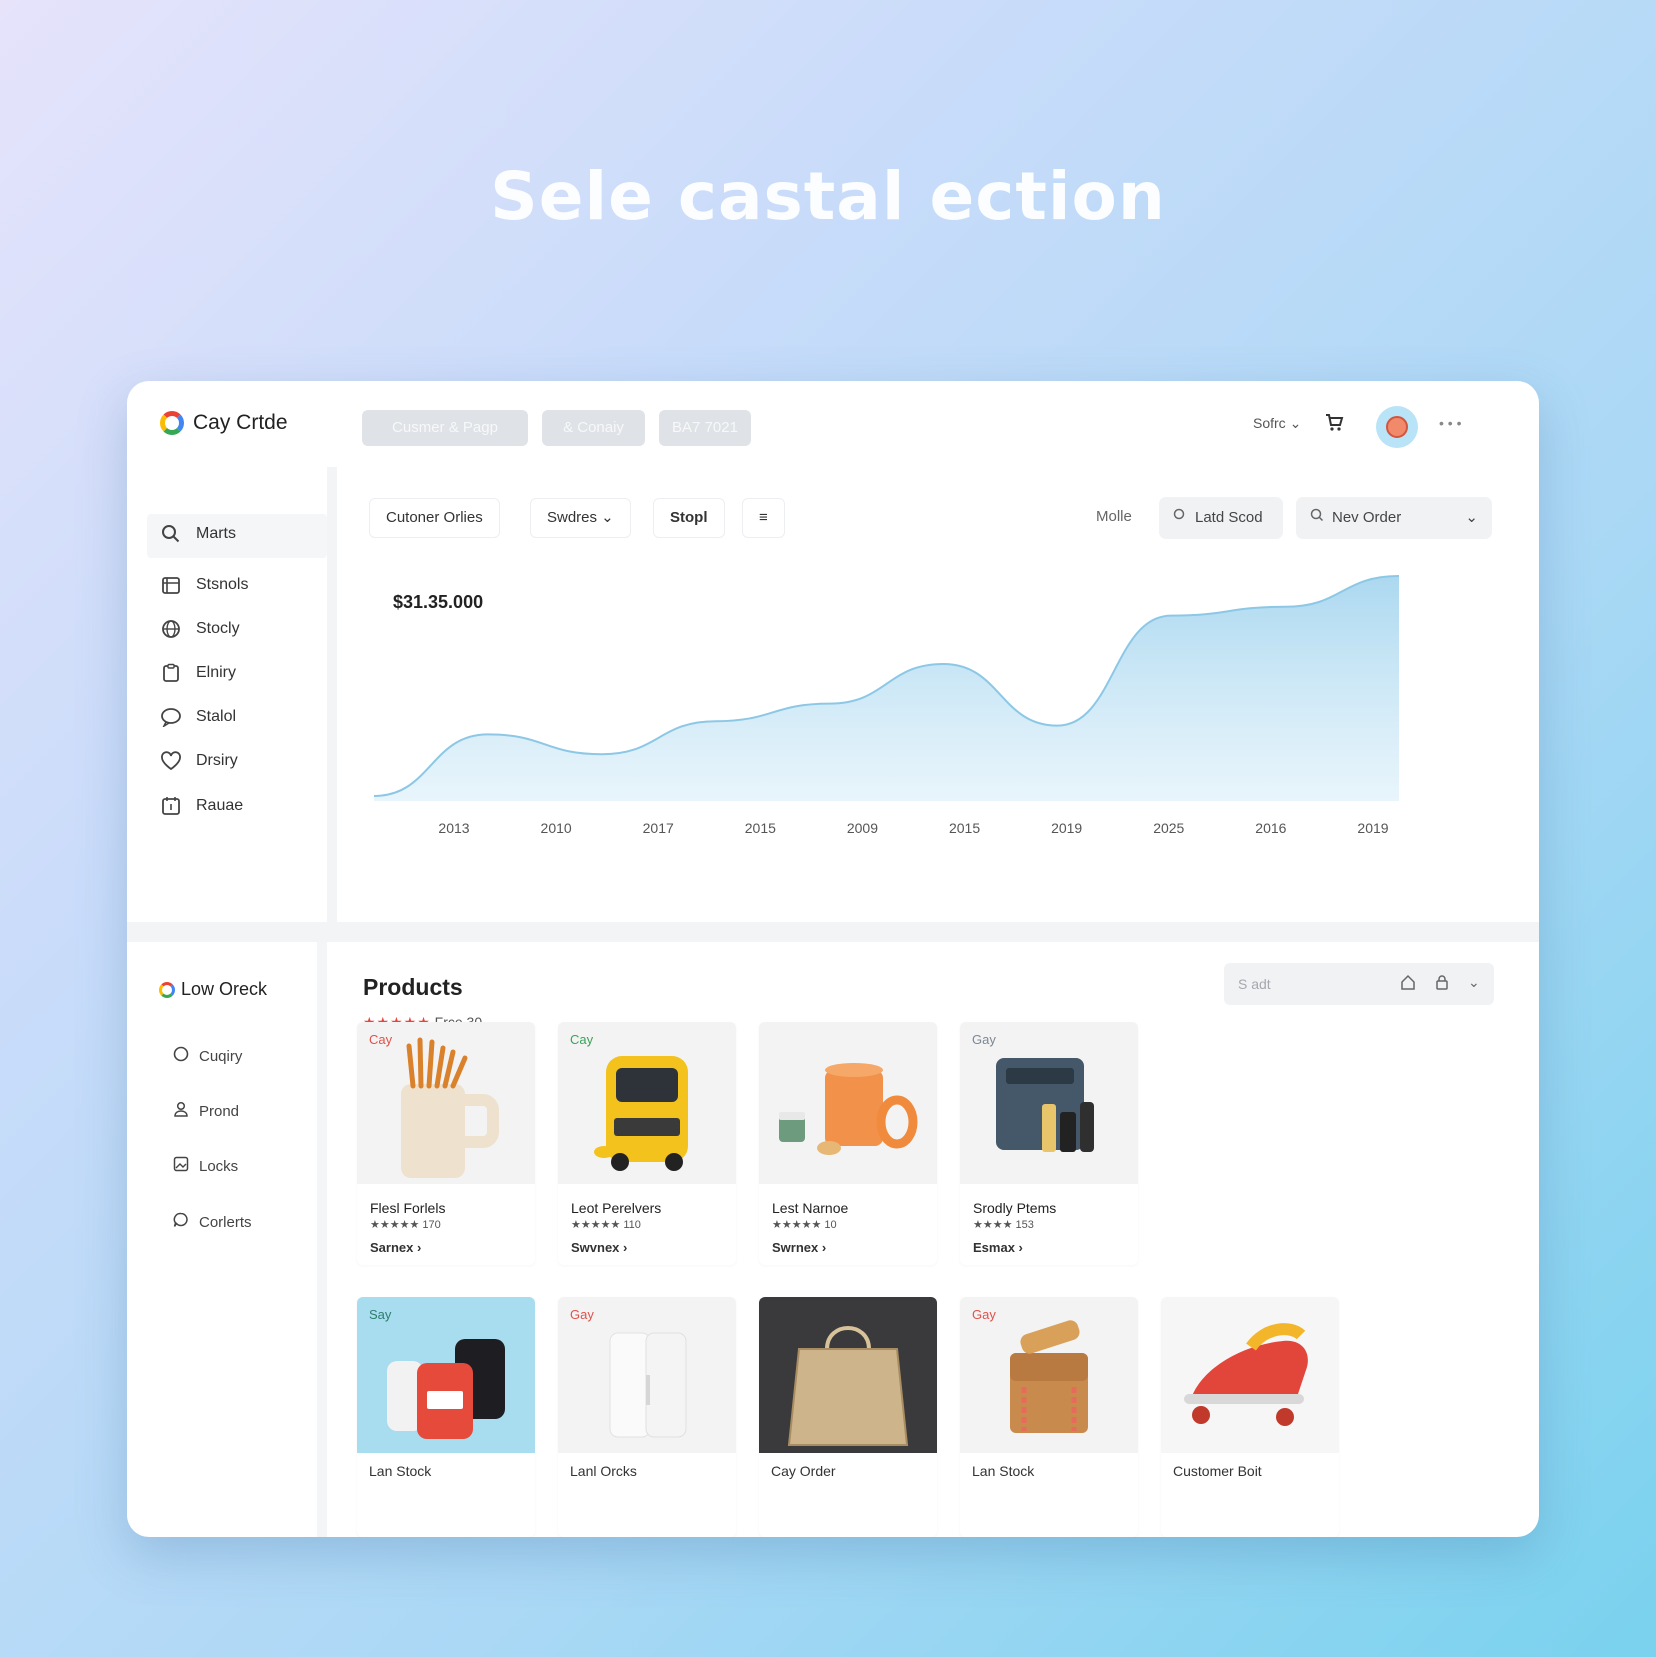  I want to click on sidebar2-item-cuqiry: Cuqiry, so click(207, 1056).